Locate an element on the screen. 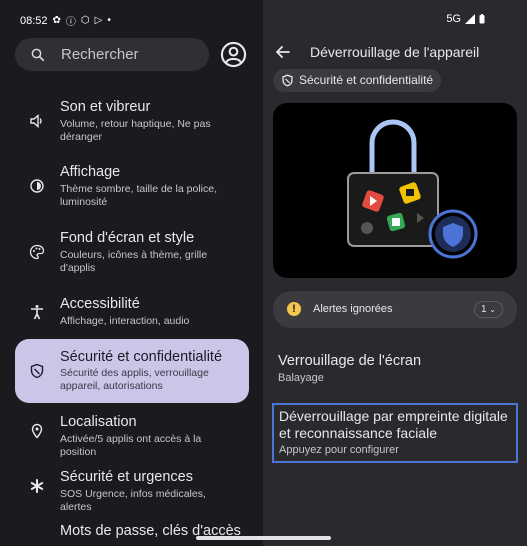 The height and width of the screenshot is (546, 527). back-arrow-icon is located at coordinates (283, 52).